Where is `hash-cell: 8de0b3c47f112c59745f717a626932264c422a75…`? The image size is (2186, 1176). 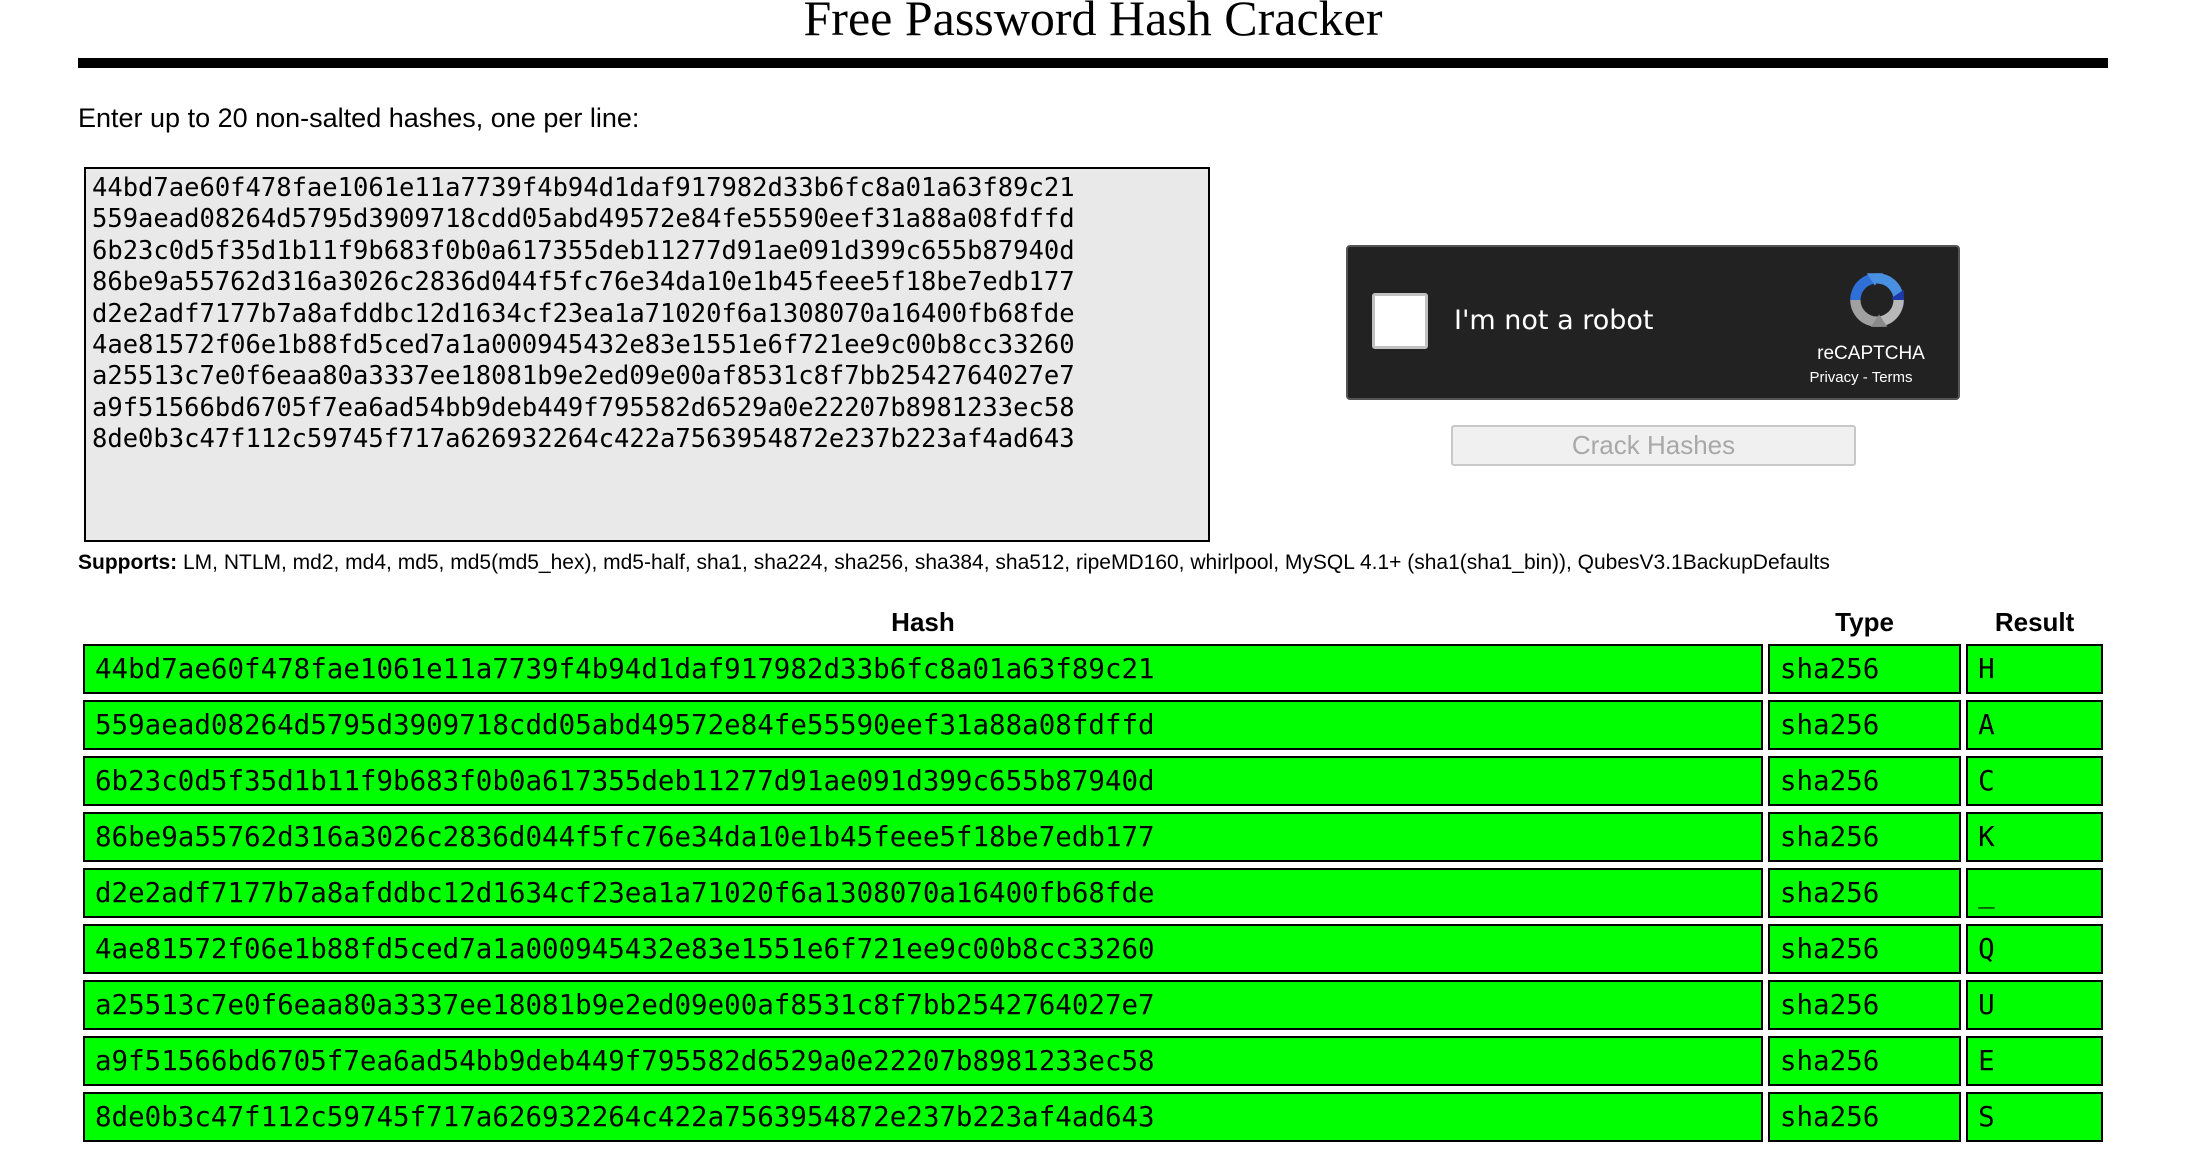
hash-cell: 8de0b3c47f112c59745f717a626932264c422a75… is located at coordinates (923, 1117).